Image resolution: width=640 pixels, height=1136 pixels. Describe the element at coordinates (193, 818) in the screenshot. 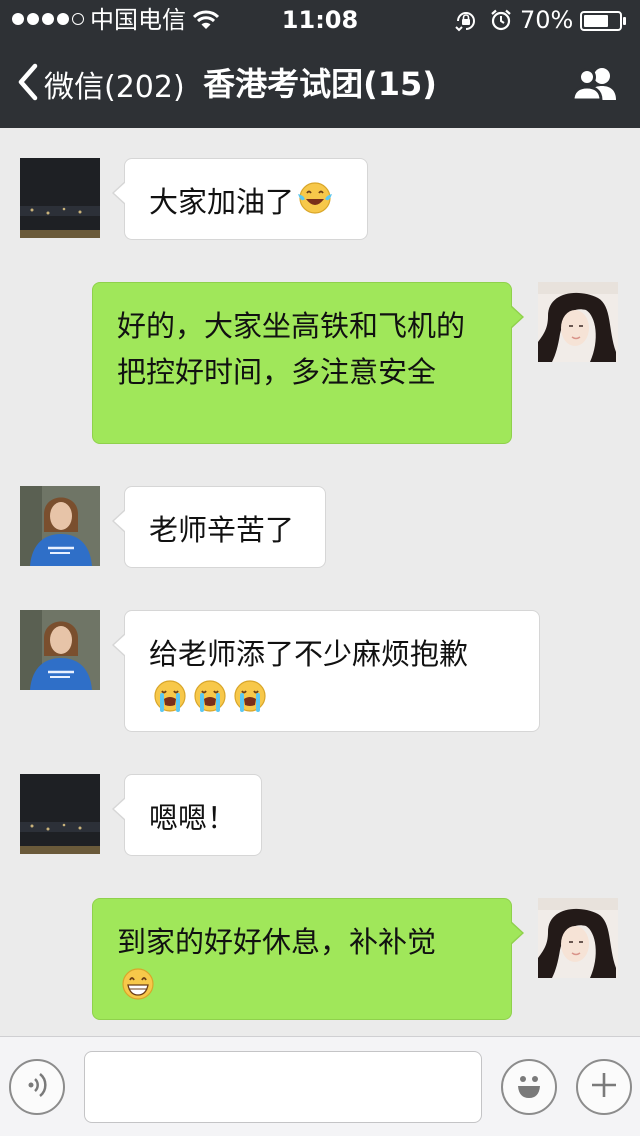

I see `message-text: 嗯嗯！` at that location.